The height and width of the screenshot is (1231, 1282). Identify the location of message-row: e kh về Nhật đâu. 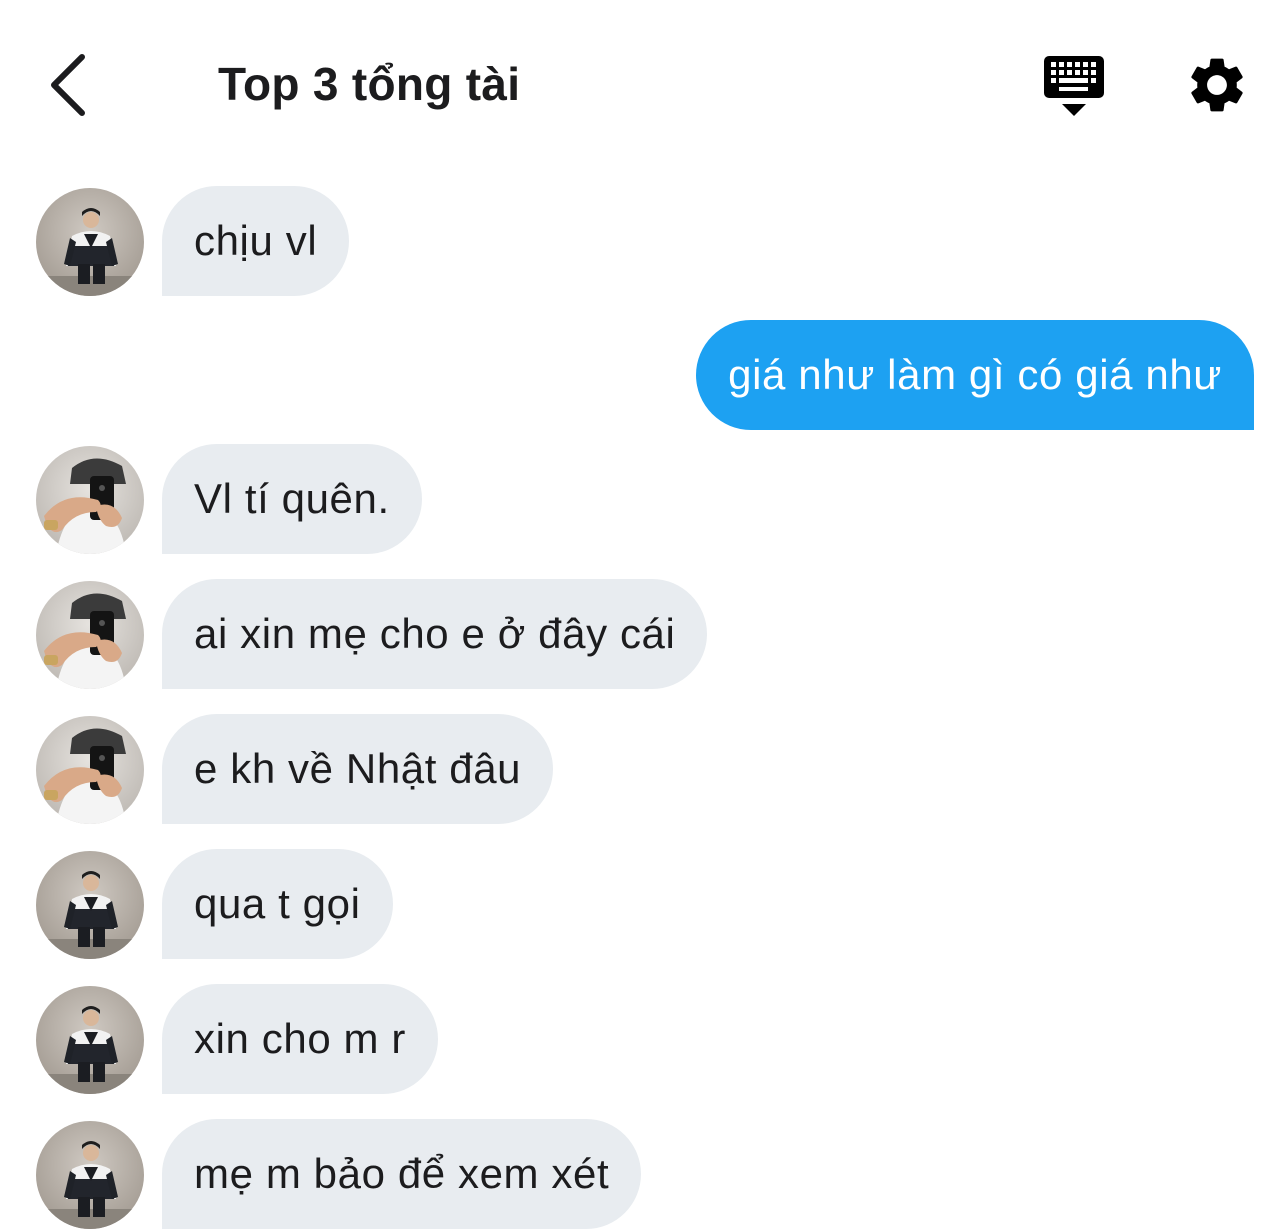
(641, 770).